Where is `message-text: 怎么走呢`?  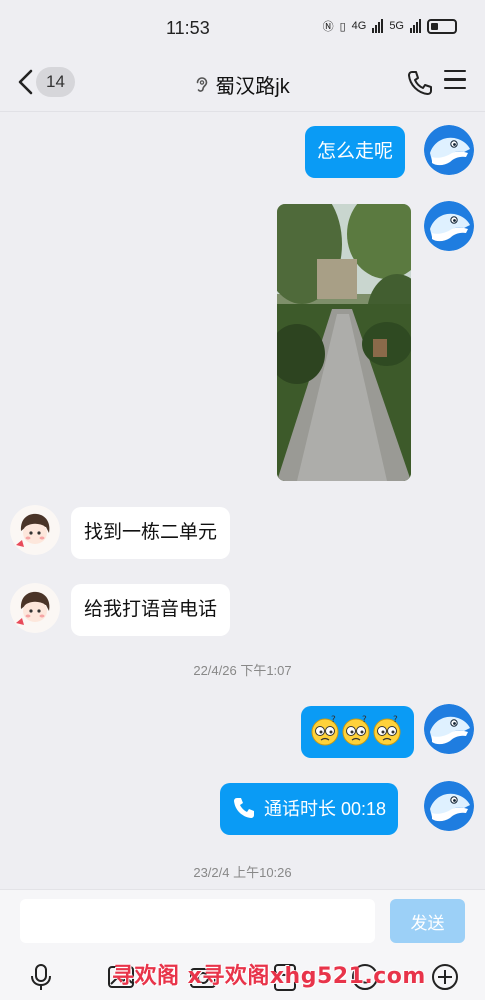
message-text: 怎么走呢 is located at coordinates (355, 151).